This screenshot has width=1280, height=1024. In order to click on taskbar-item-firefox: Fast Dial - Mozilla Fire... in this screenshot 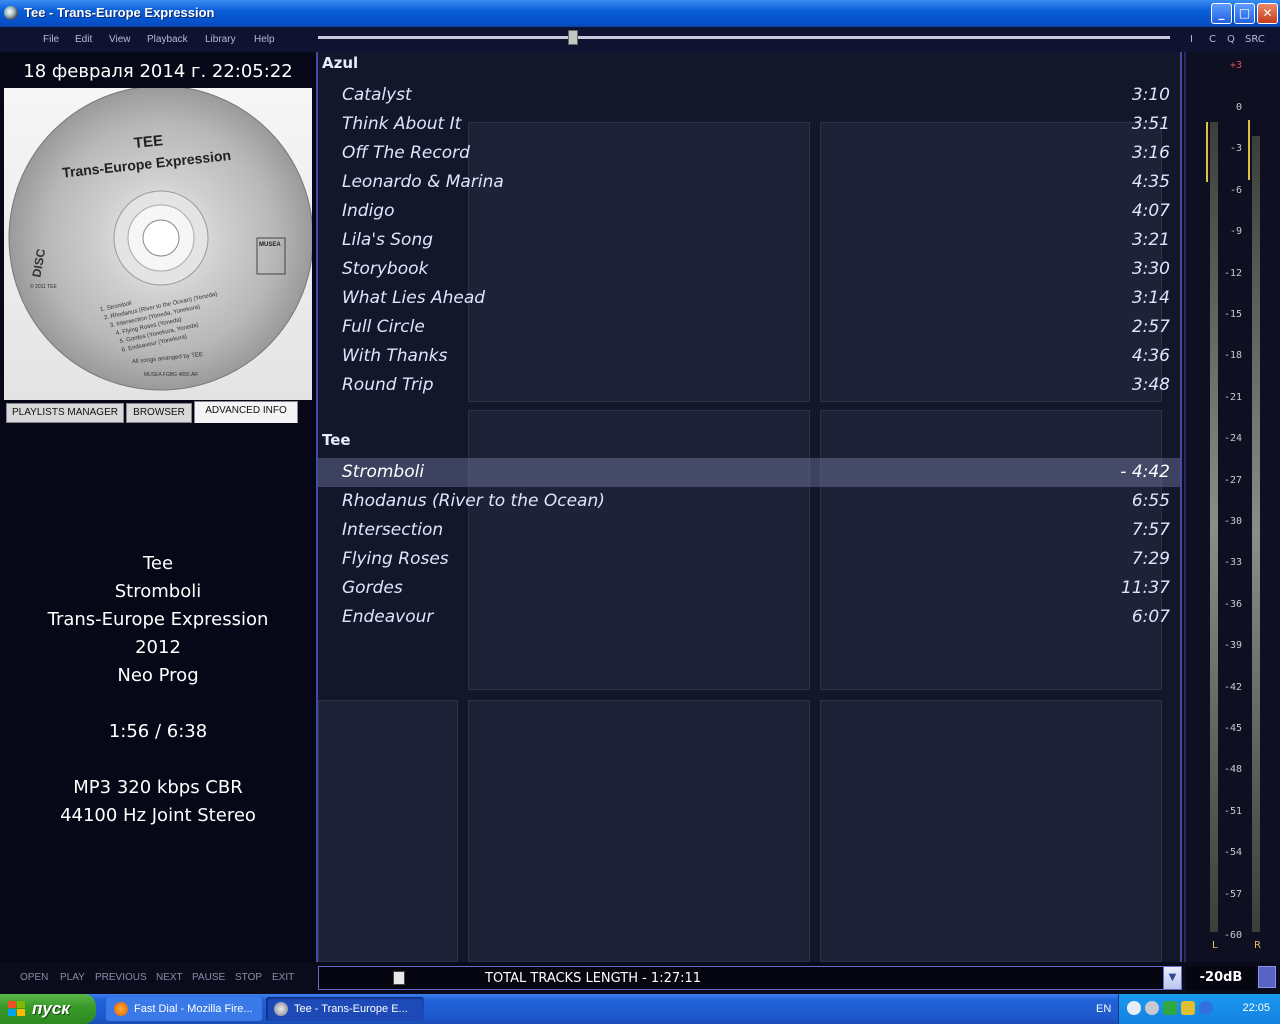, I will do `click(184, 1009)`.